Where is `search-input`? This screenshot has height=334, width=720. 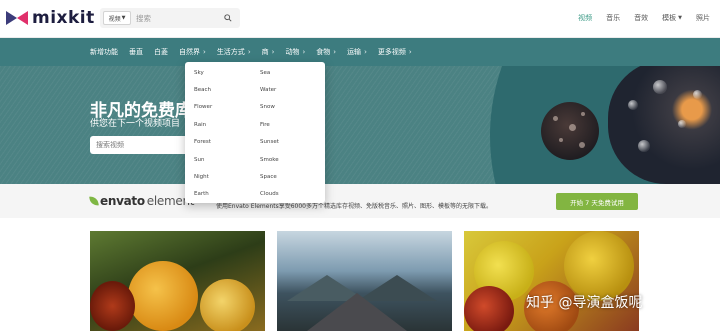
search-input is located at coordinates (176, 18).